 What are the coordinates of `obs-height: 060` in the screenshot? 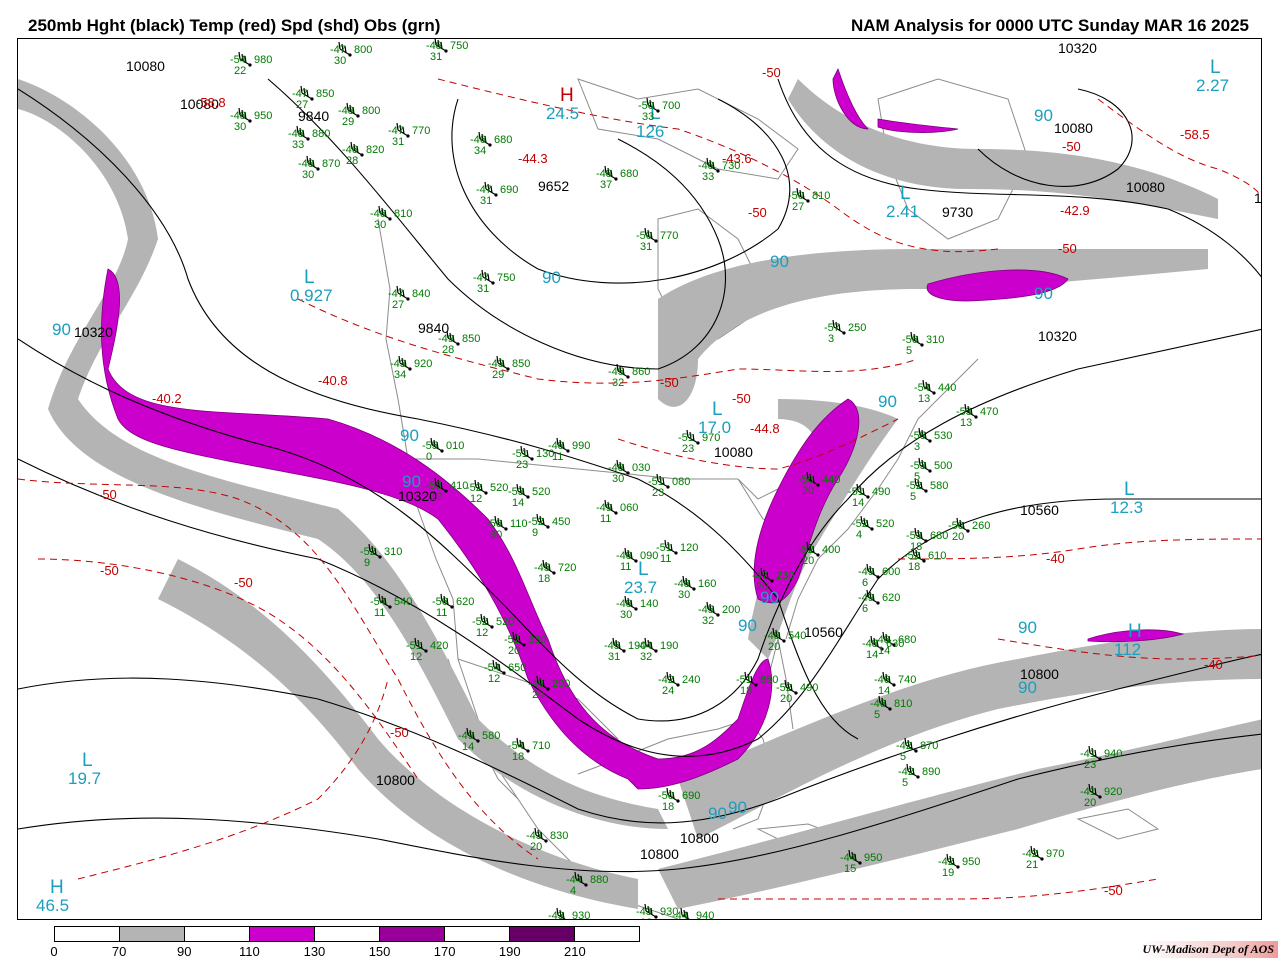 It's located at (629, 508).